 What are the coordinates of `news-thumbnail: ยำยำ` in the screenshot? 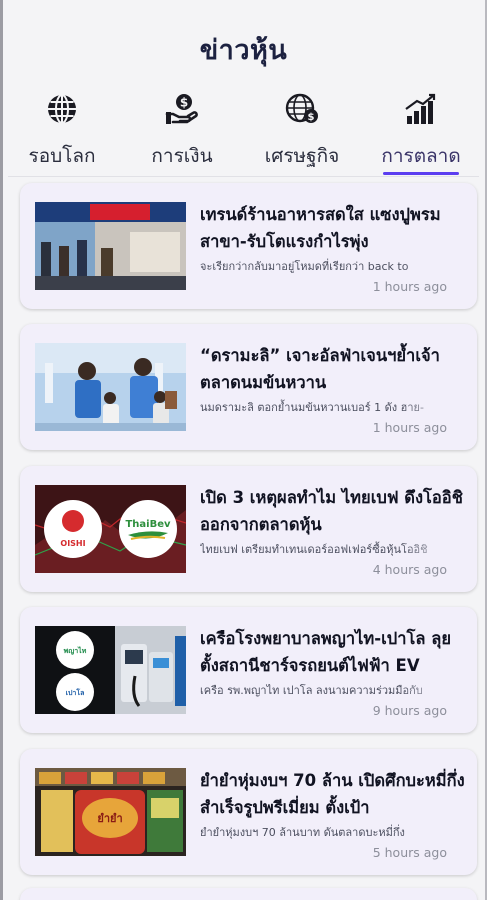 It's located at (110, 812).